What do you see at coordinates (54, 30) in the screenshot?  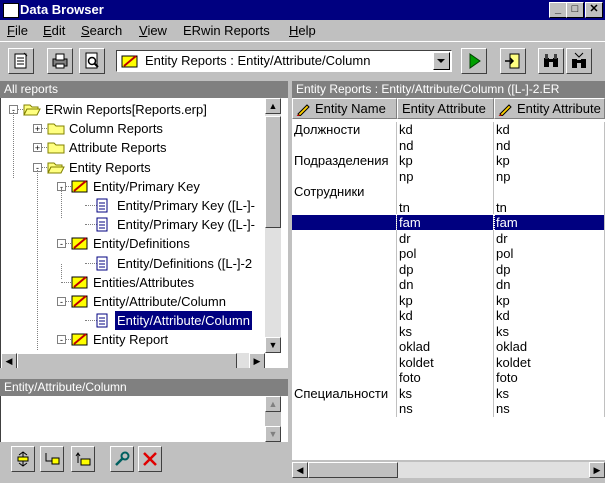 I see `menu-edit: Edit` at bounding box center [54, 30].